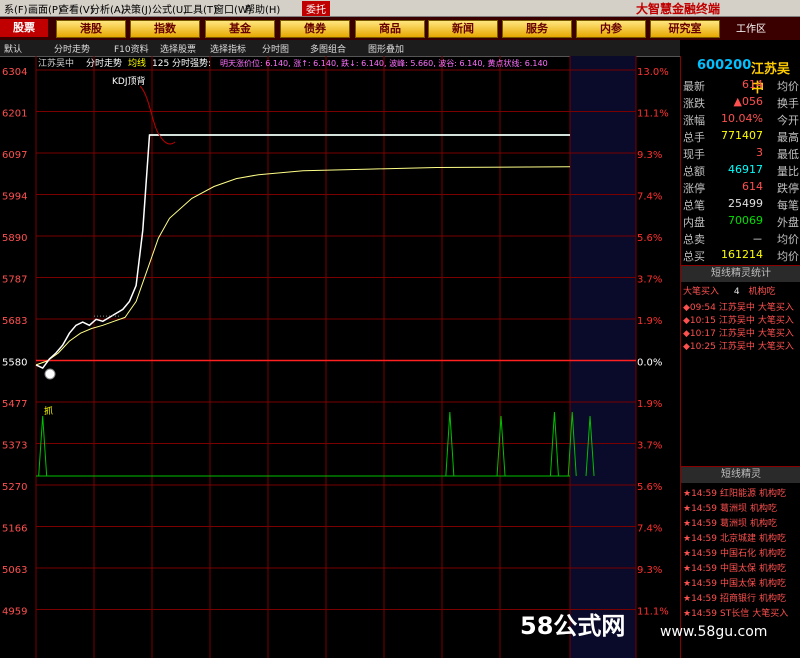 The width and height of the screenshot is (800, 658). I want to click on quote-label: 内盘, so click(694, 222).